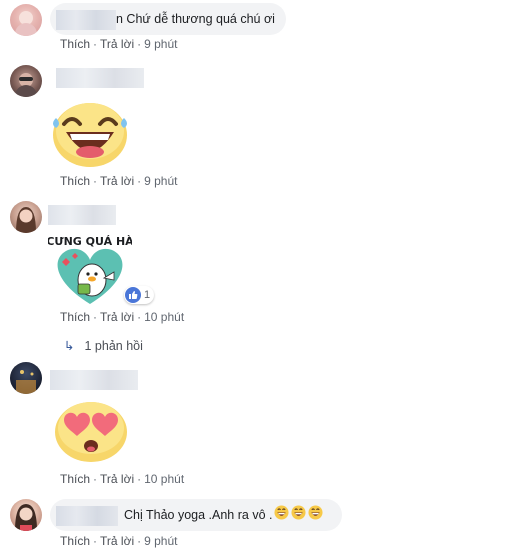  What do you see at coordinates (90, 135) in the screenshot?
I see `laughing-face-sticker` at bounding box center [90, 135].